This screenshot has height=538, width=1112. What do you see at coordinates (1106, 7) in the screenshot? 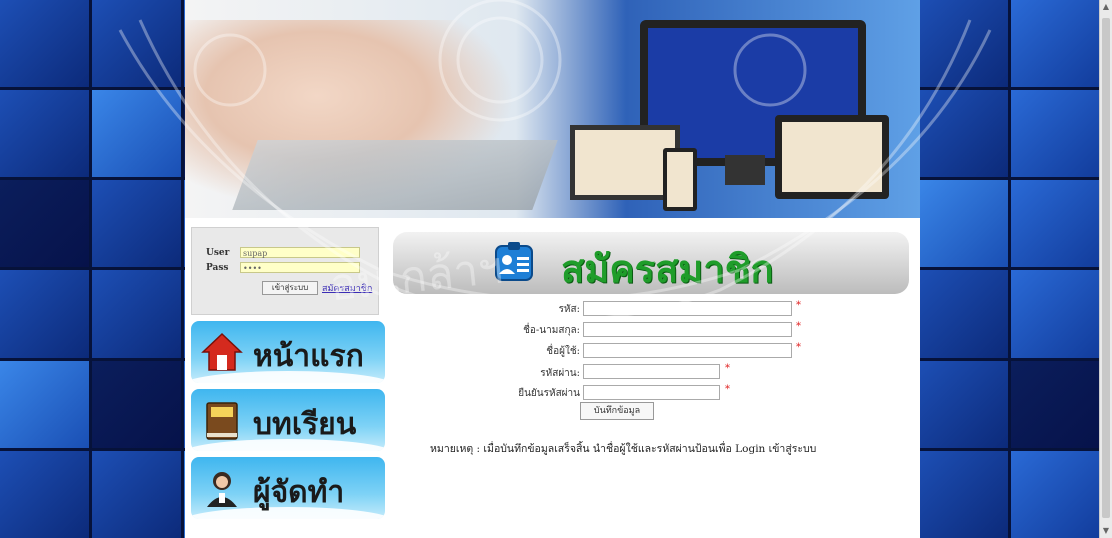
I see `scroll-up-arrow-icon: ▲` at bounding box center [1106, 7].